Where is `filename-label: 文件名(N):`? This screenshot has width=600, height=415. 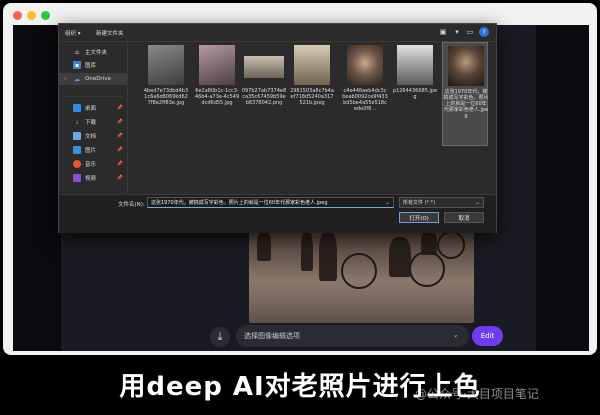
filename-label: 文件名(N): is located at coordinates (131, 205).